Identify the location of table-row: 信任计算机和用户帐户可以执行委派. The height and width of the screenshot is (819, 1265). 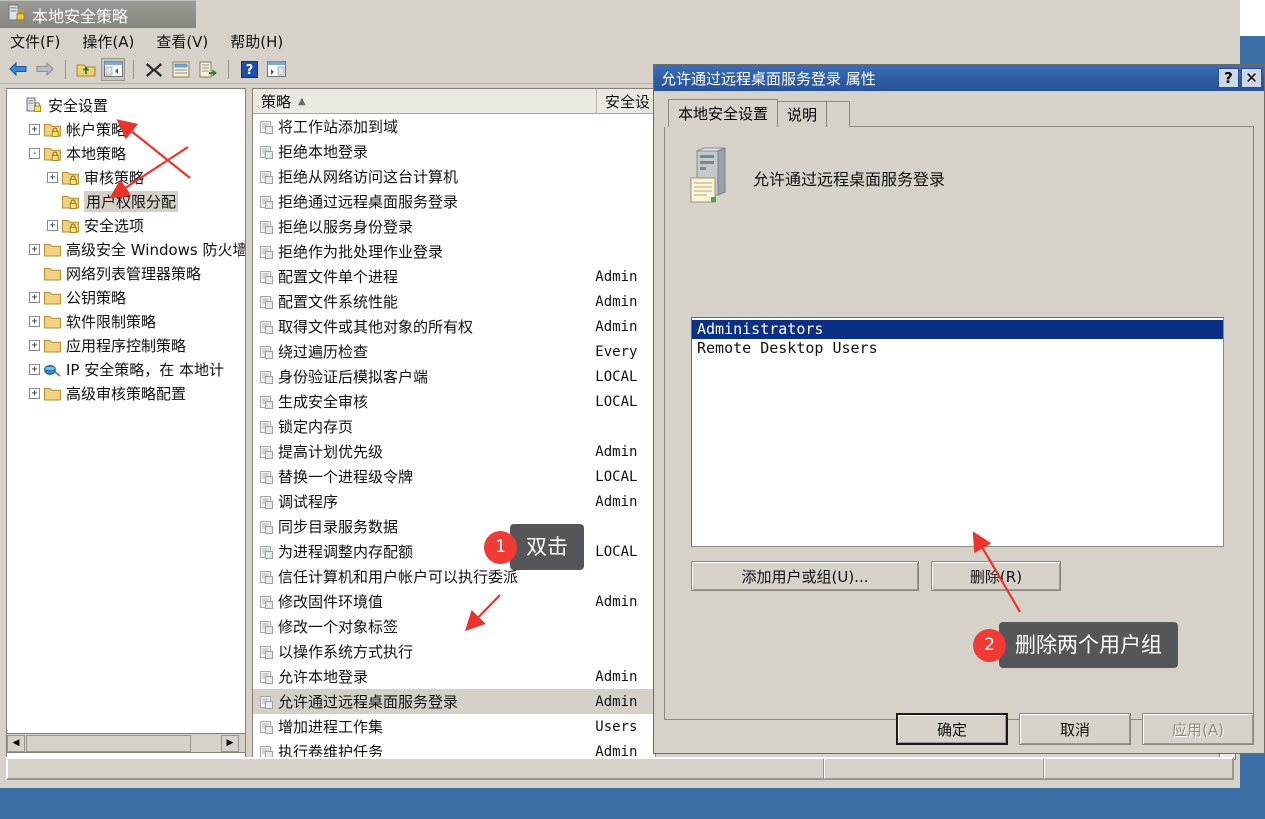
(454, 576).